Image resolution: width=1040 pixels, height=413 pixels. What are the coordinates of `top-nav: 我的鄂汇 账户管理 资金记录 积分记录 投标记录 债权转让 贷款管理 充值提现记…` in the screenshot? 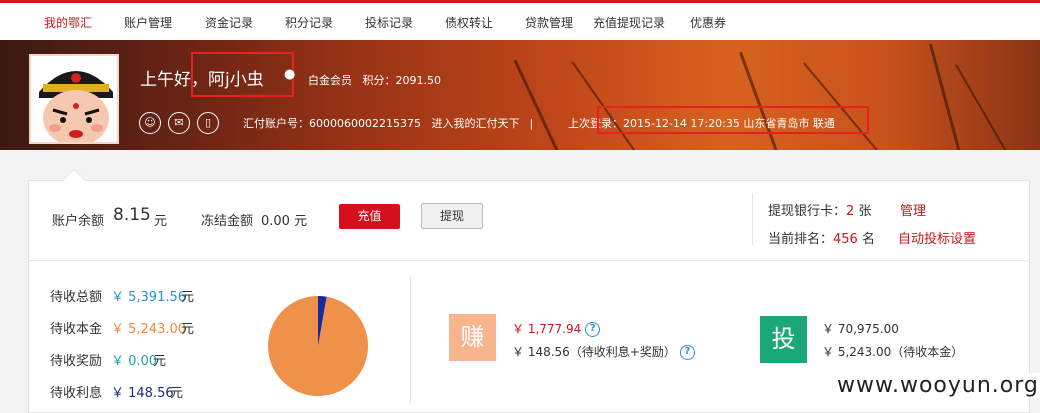 It's located at (520, 20).